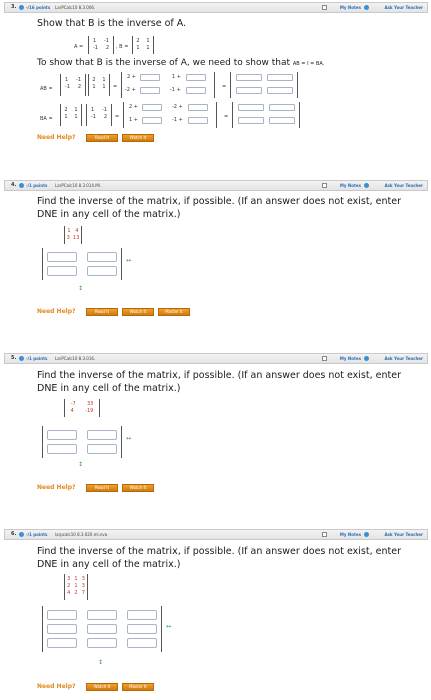 This screenshot has height=700, width=431. Describe the element at coordinates (82, 408) in the screenshot. I see `given-matrix: -7 33 4 -19` at that location.